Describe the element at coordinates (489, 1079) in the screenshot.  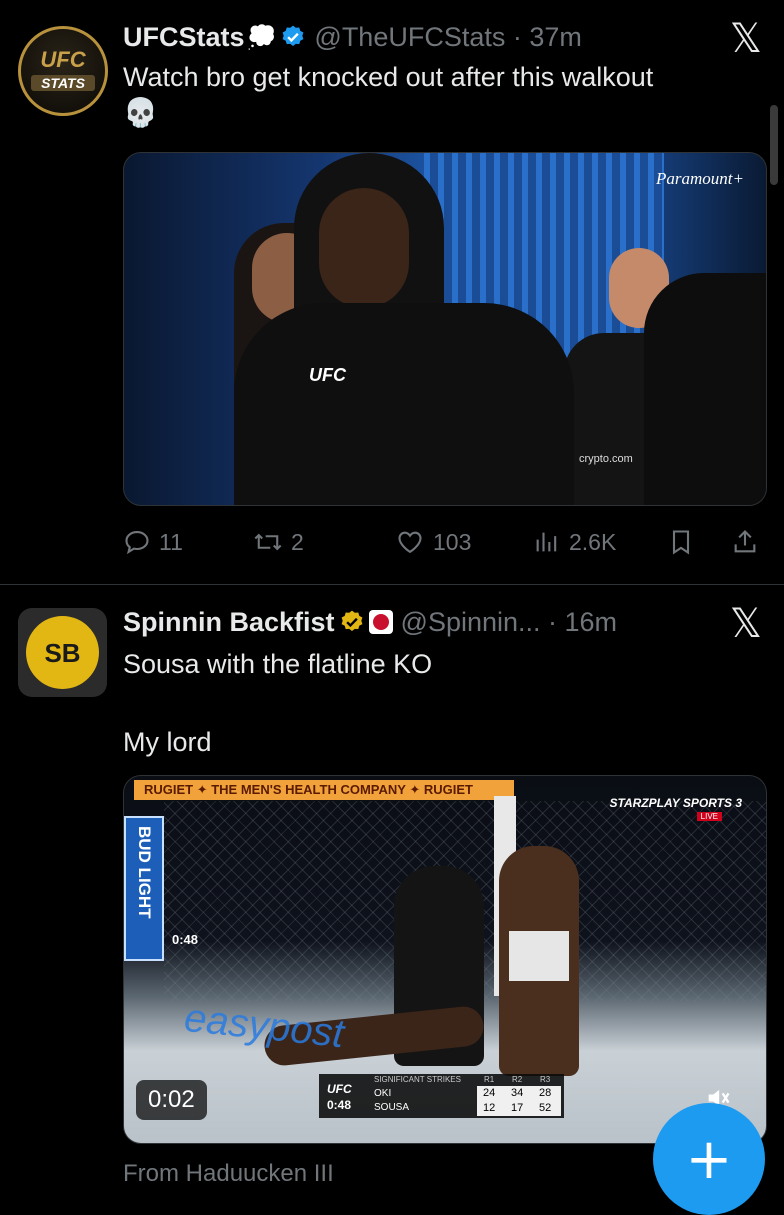
I see `round-header-r1: R1` at that location.